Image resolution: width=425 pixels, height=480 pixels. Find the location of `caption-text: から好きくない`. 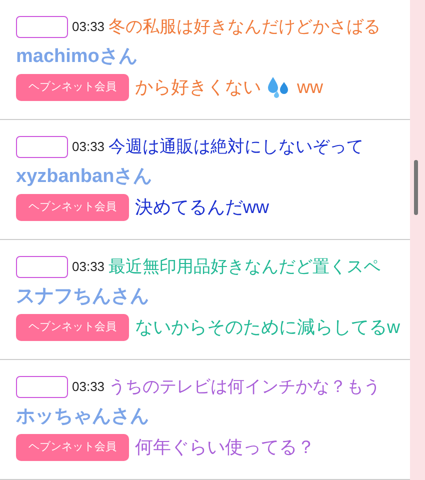

caption-text: から好きくない is located at coordinates (198, 87).